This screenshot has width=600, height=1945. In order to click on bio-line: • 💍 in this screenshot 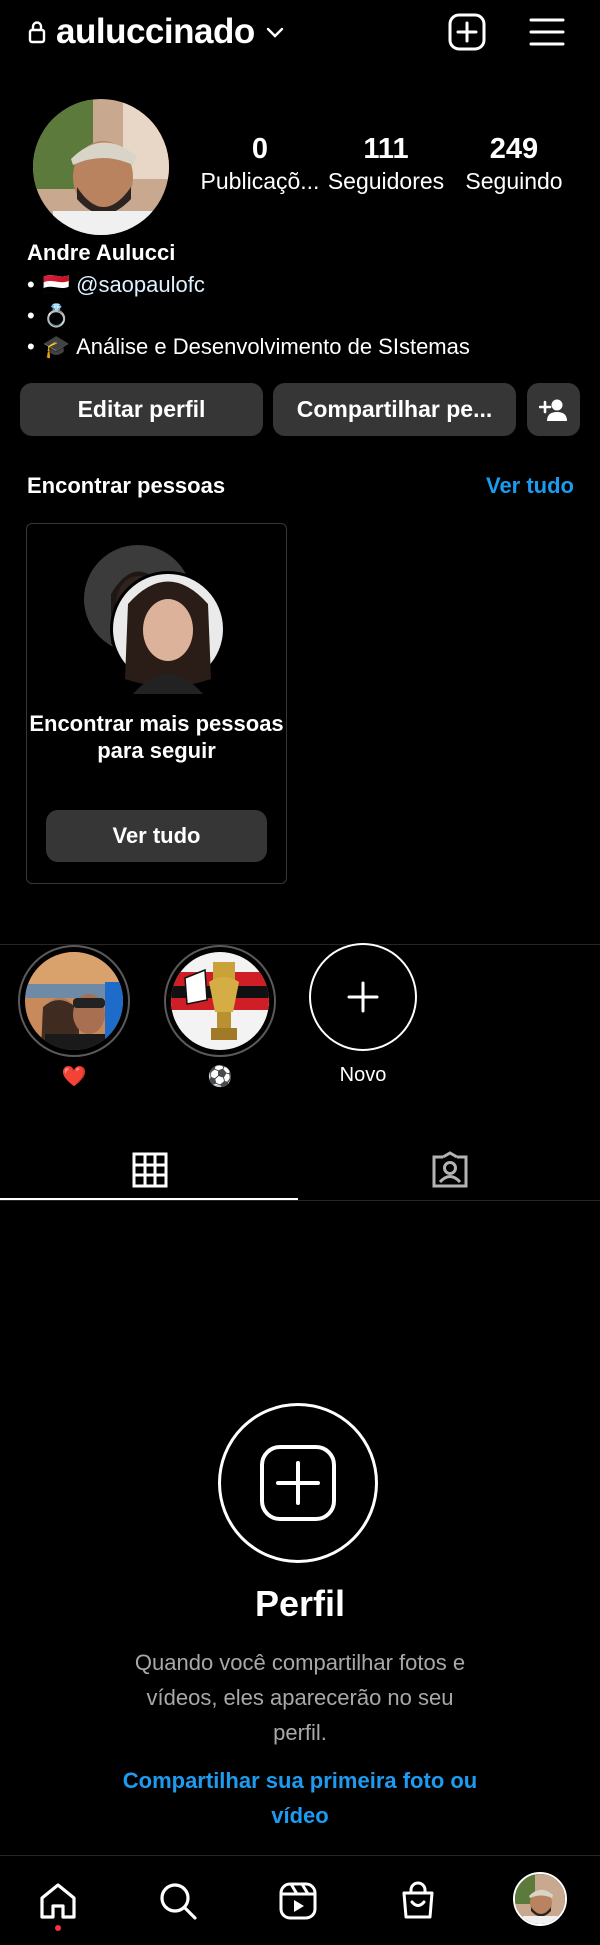, I will do `click(48, 316)`.